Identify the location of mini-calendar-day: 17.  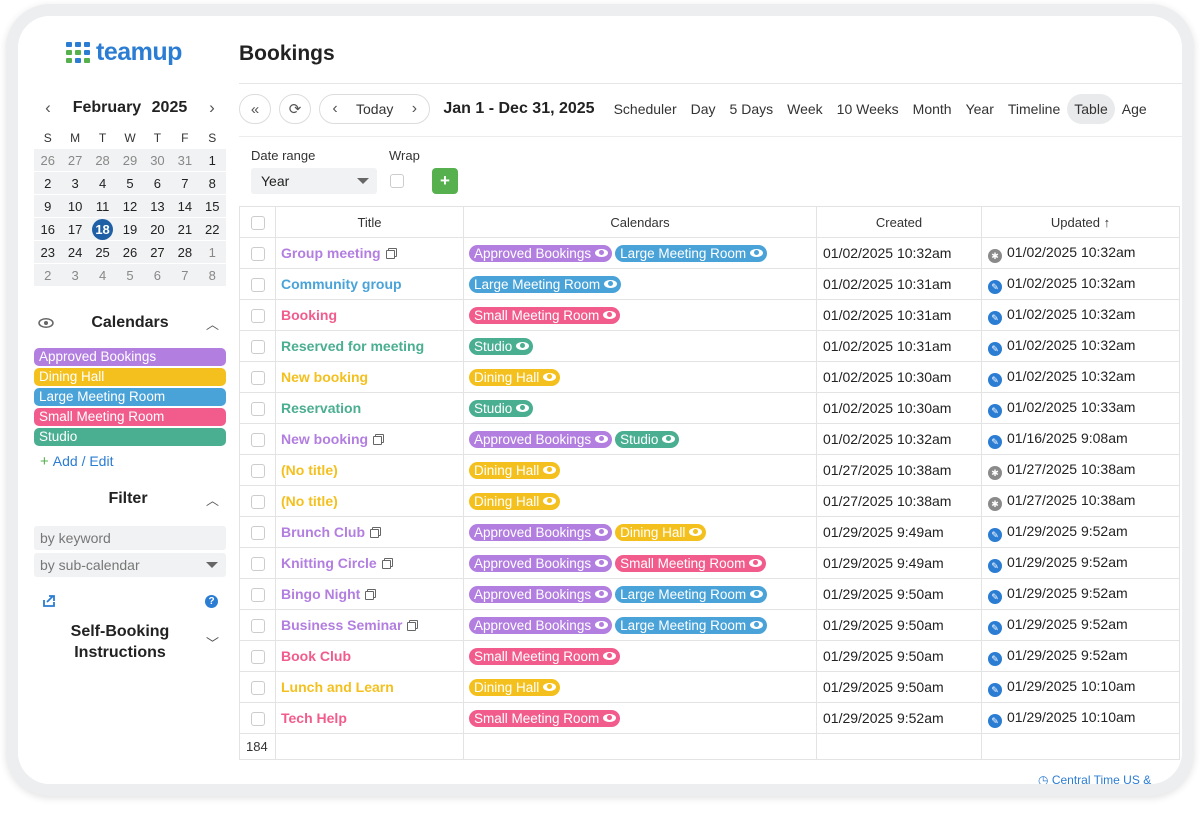
(75, 229).